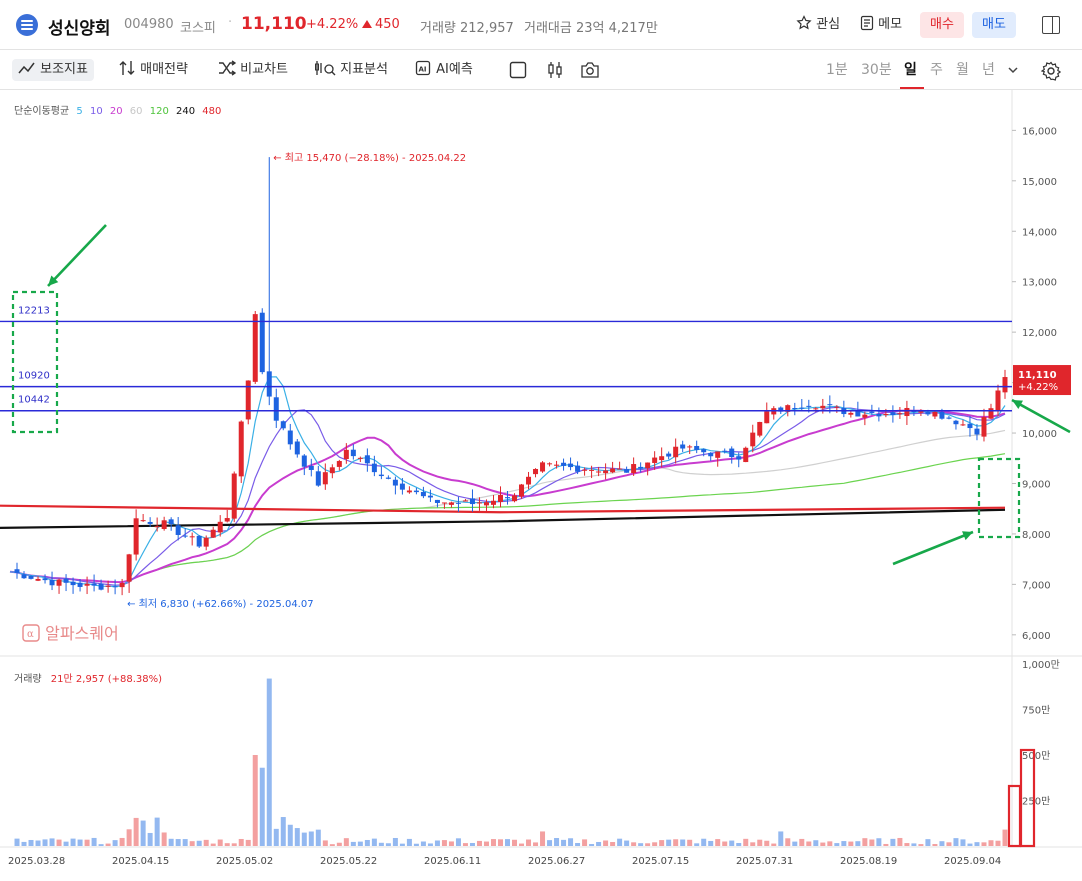  What do you see at coordinates (994, 25) in the screenshot?
I see `sell-button: 매도` at bounding box center [994, 25].